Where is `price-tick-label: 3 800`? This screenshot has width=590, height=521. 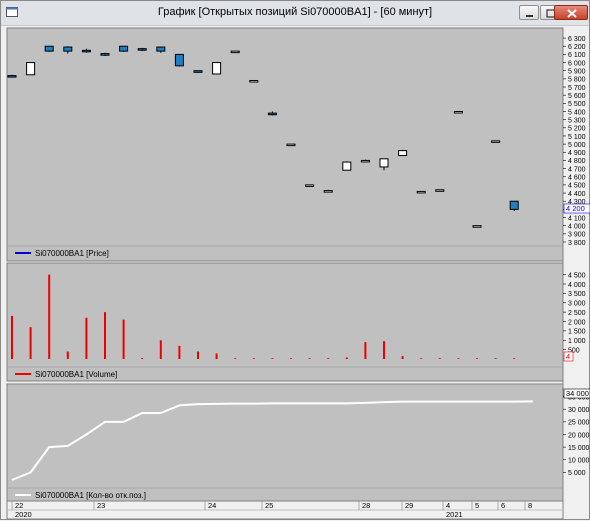
price-tick-label: 3 800 is located at coordinates (577, 243).